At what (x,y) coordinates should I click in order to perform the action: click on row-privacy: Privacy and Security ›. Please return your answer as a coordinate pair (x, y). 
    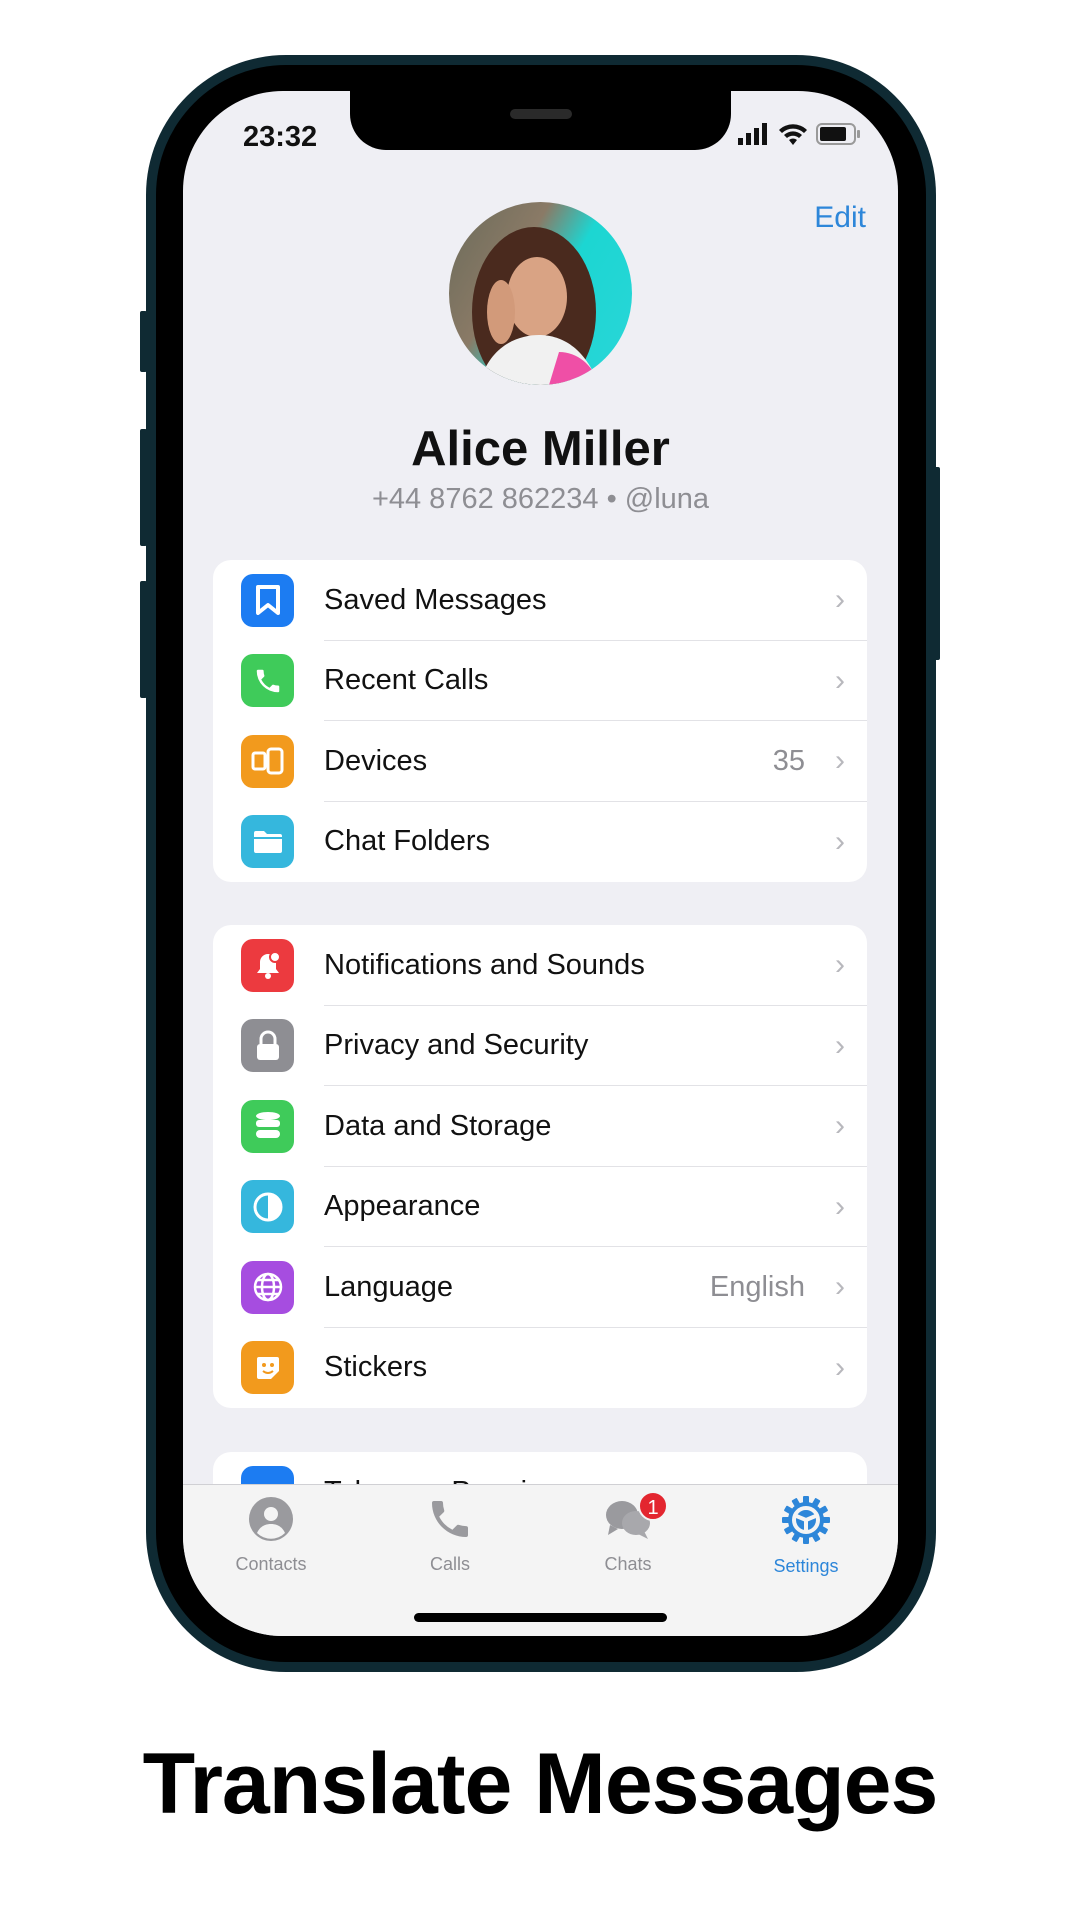
    Looking at the image, I should click on (540, 1046).